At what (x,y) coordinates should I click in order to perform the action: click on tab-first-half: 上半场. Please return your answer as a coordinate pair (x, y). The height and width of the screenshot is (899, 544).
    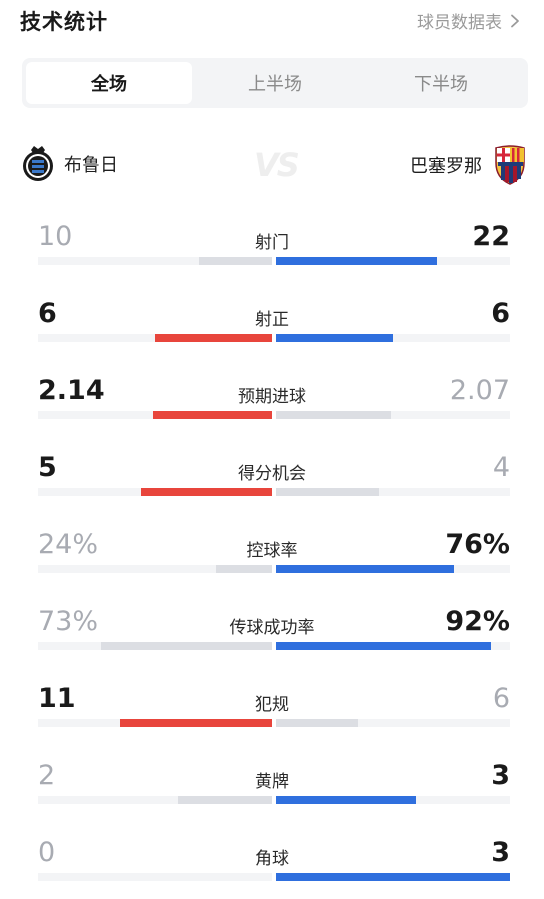
    Looking at the image, I should click on (275, 83).